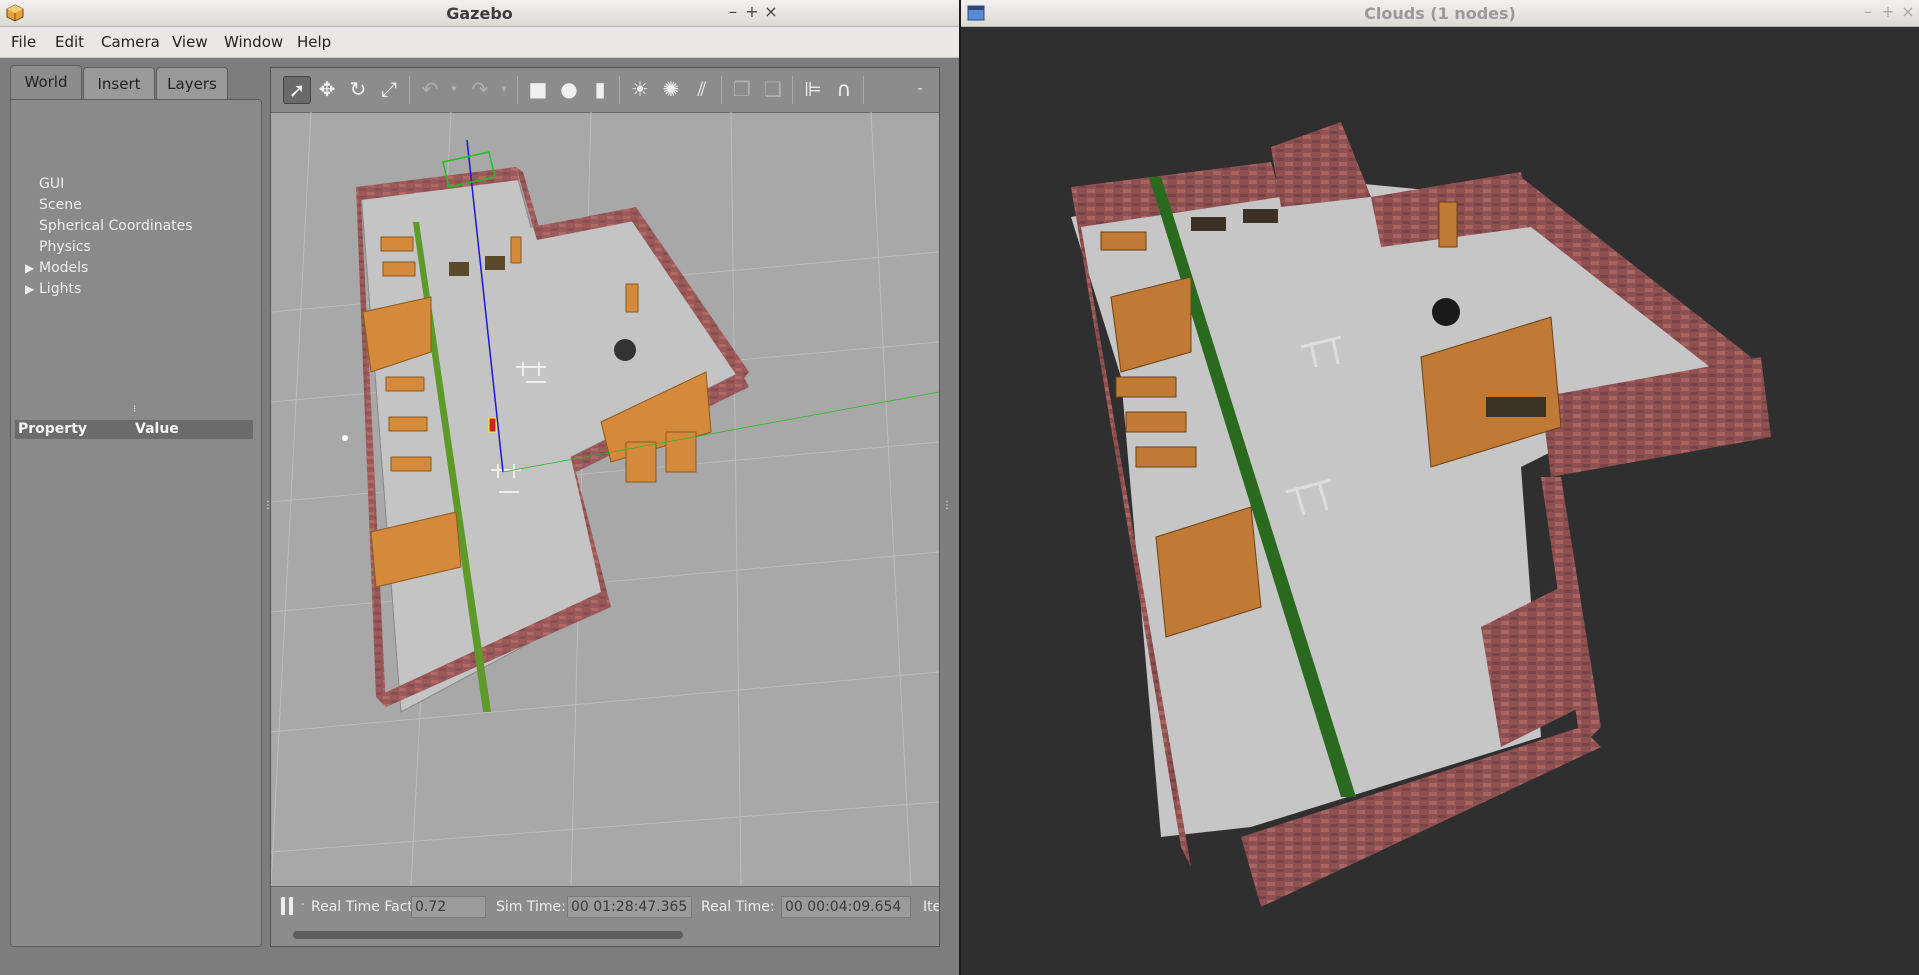  I want to click on spot-light-icon: ✺, so click(671, 89).